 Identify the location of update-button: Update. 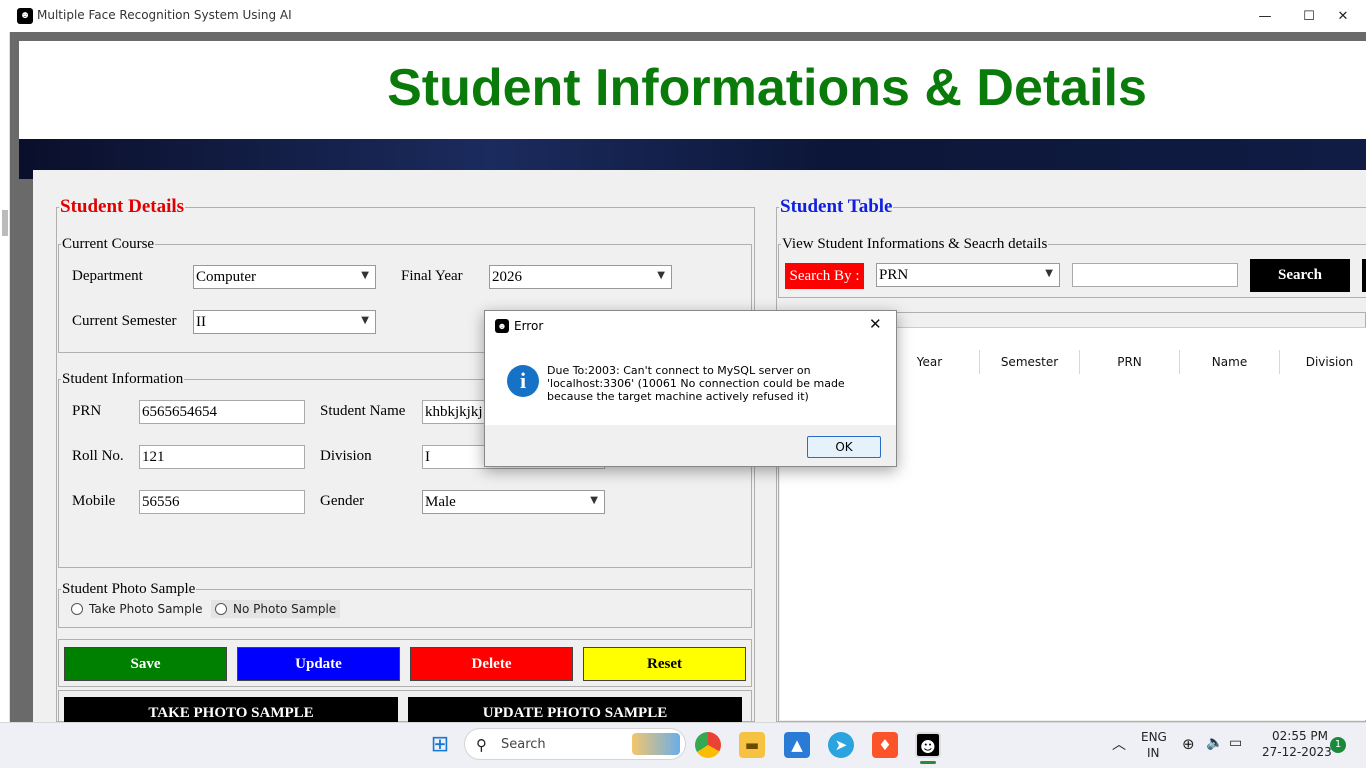
(318, 664).